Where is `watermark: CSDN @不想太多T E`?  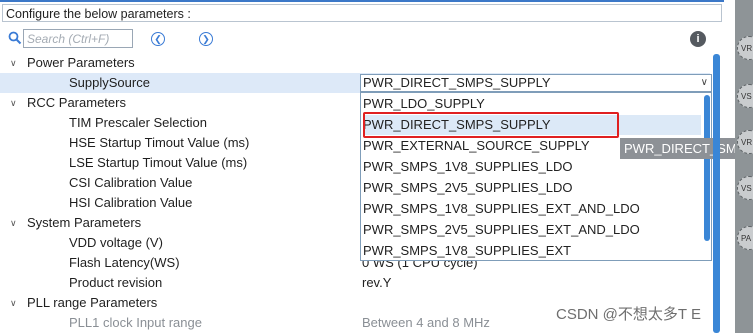
watermark: CSDN @不想太多T E is located at coordinates (628, 314).